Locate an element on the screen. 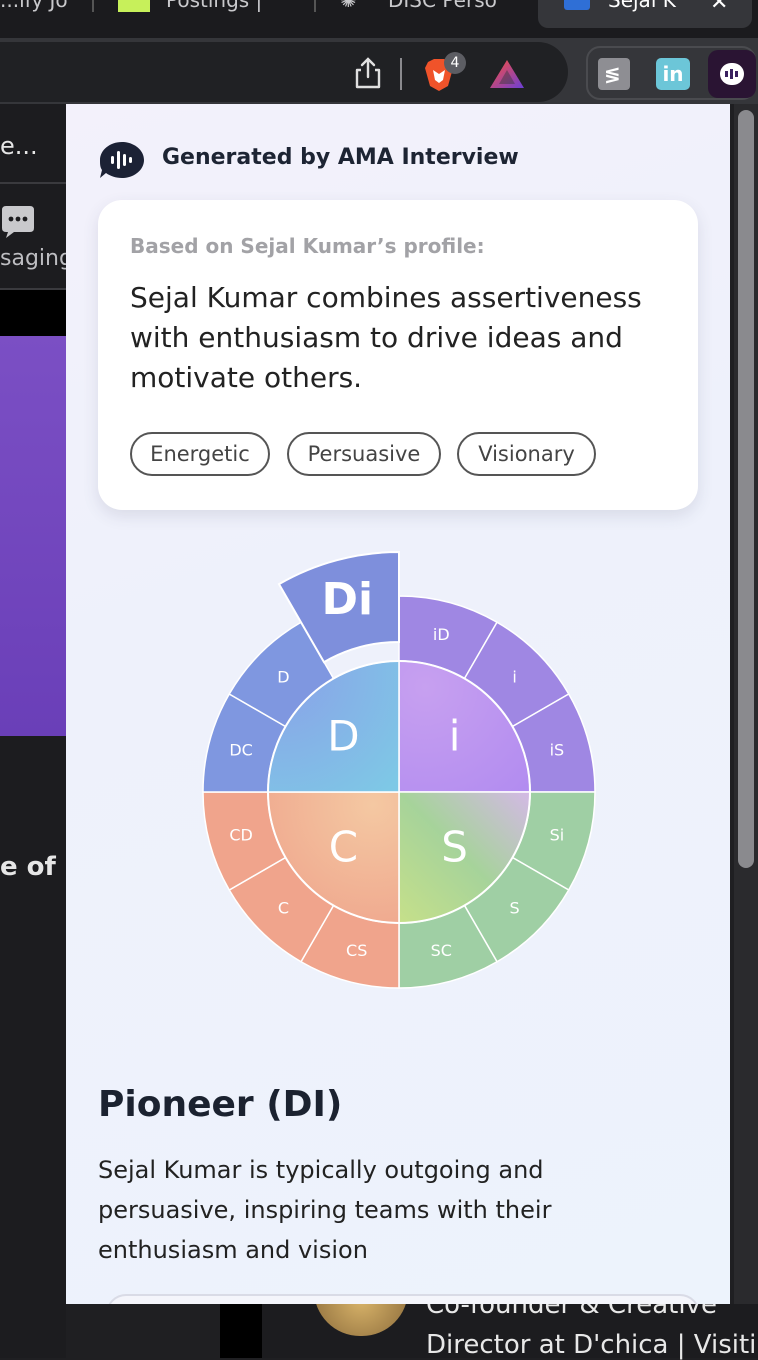 Image resolution: width=758 pixels, height=1360 pixels. openai-favicon-icon: ✺ is located at coordinates (348, 6).